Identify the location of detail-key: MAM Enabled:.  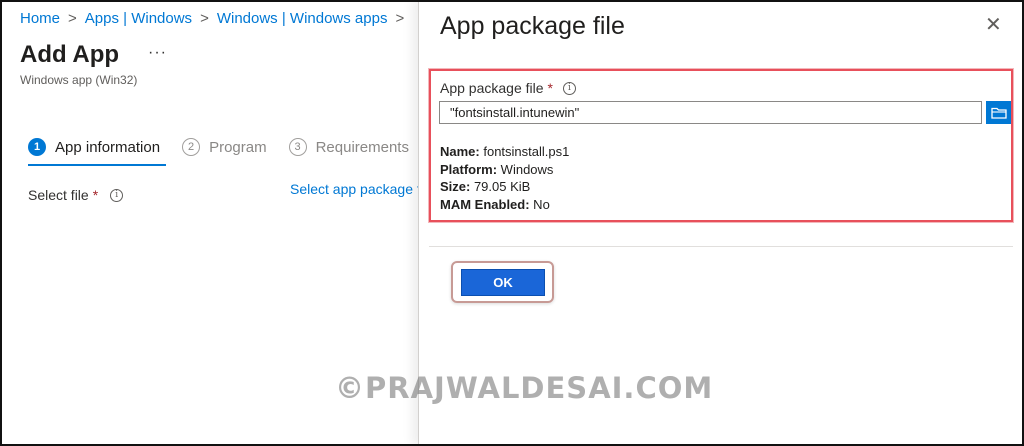
(485, 204).